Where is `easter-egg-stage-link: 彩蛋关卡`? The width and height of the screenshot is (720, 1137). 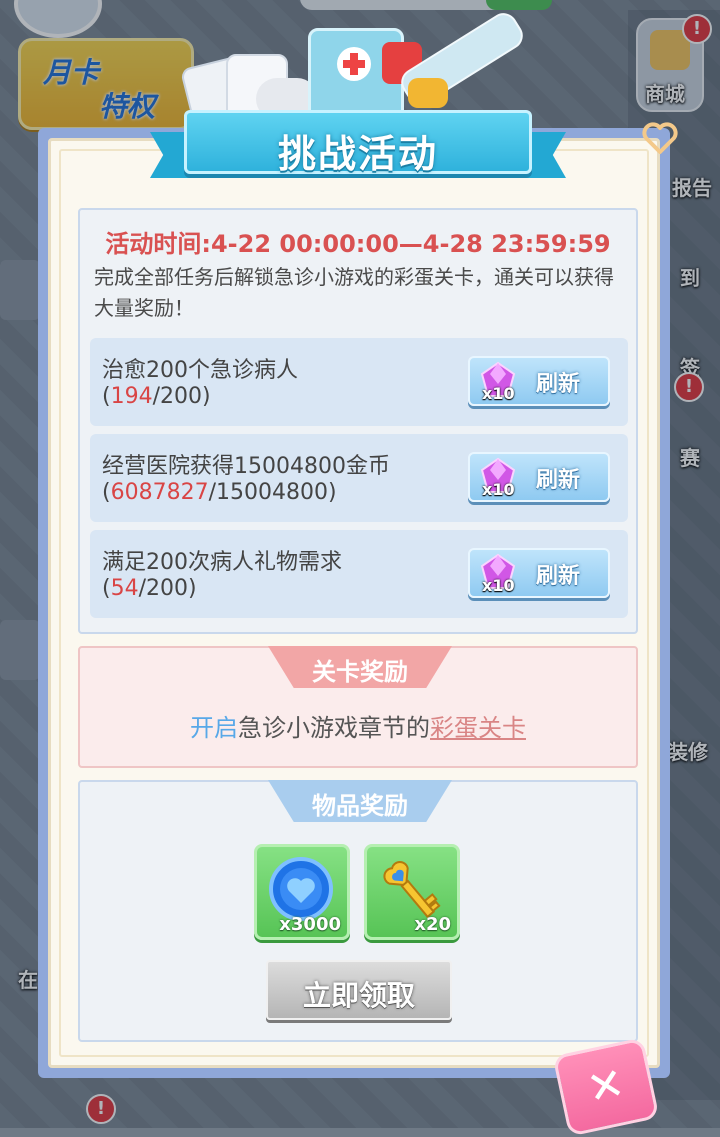 easter-egg-stage-link: 彩蛋关卡 is located at coordinates (478, 728).